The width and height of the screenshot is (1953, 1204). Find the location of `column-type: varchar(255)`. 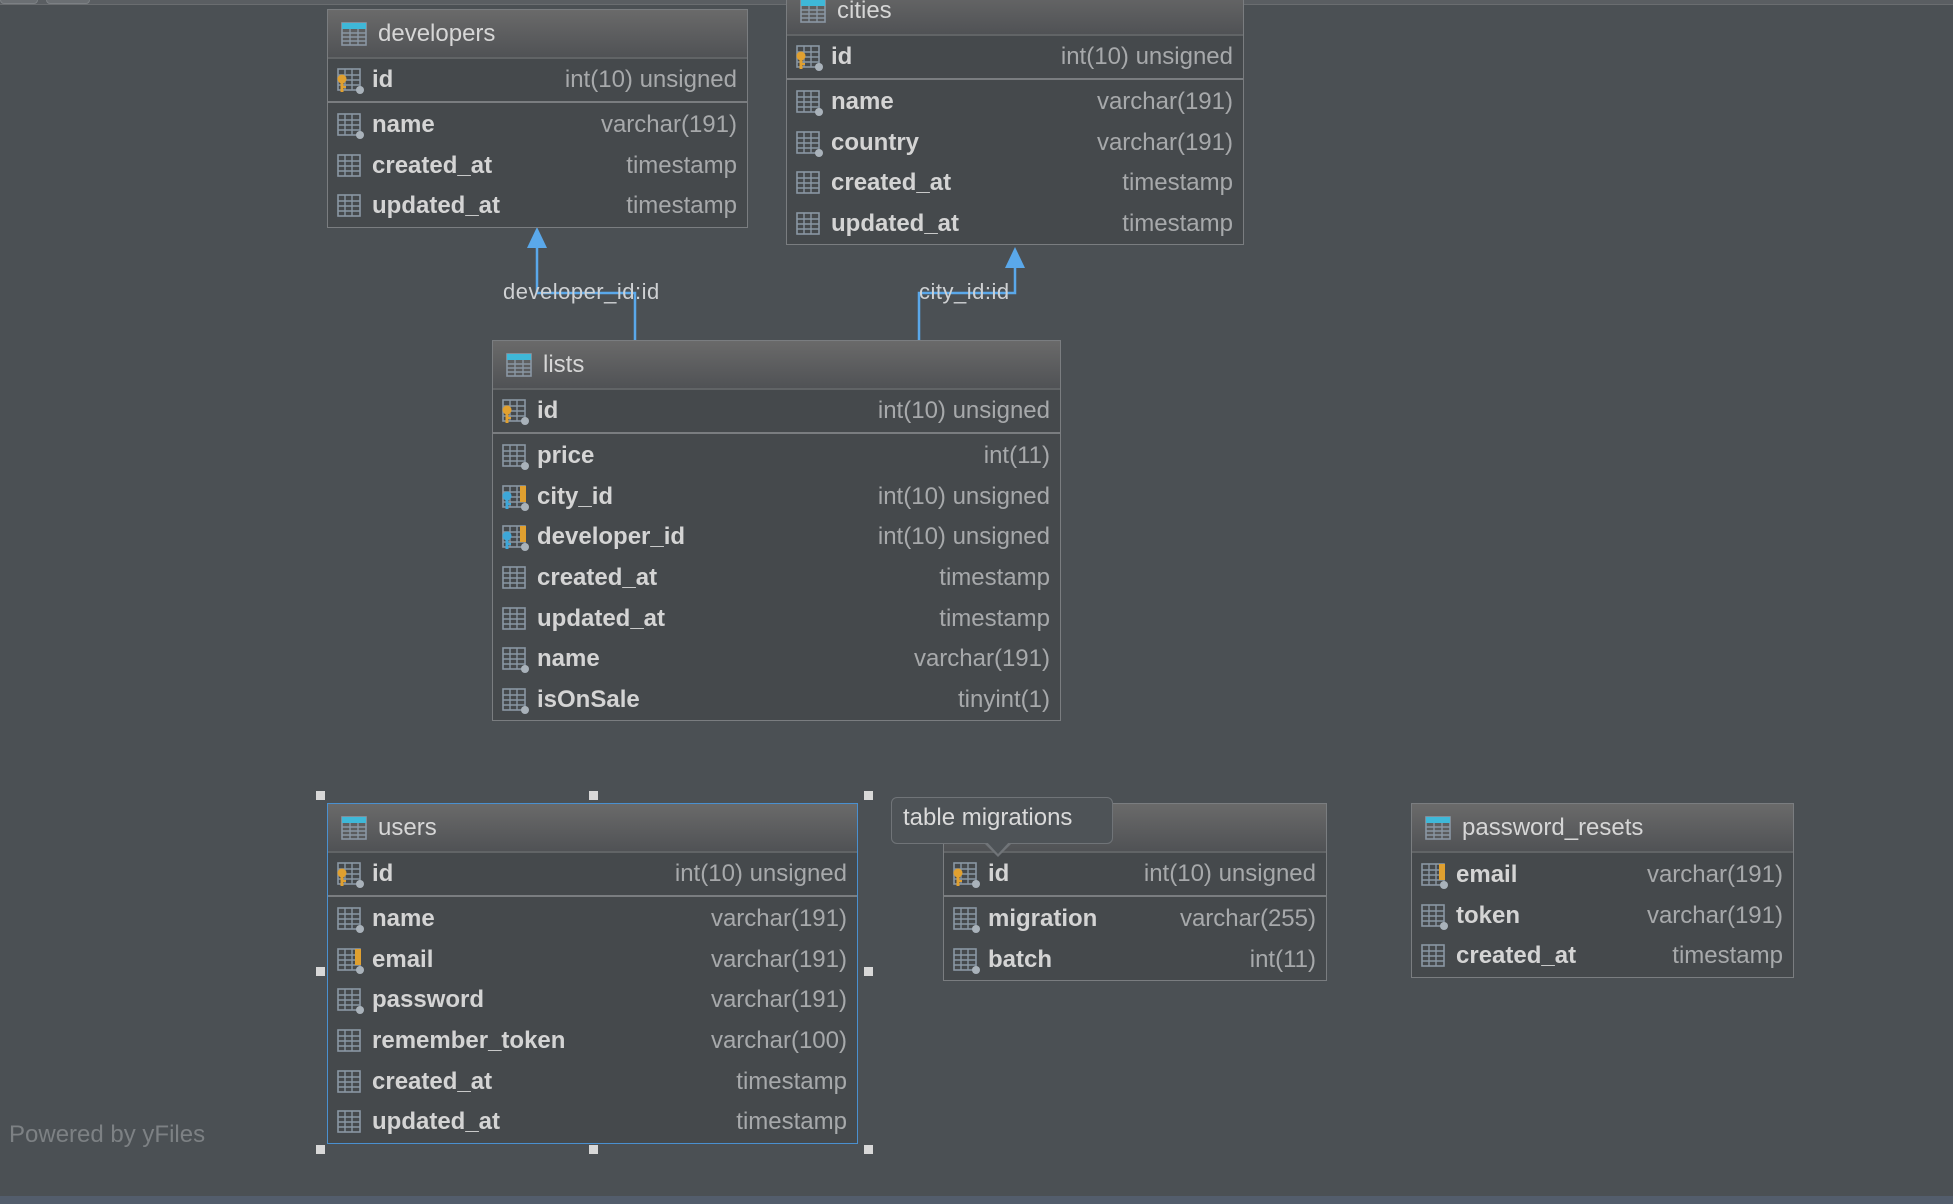

column-type: varchar(255) is located at coordinates (1247, 919).